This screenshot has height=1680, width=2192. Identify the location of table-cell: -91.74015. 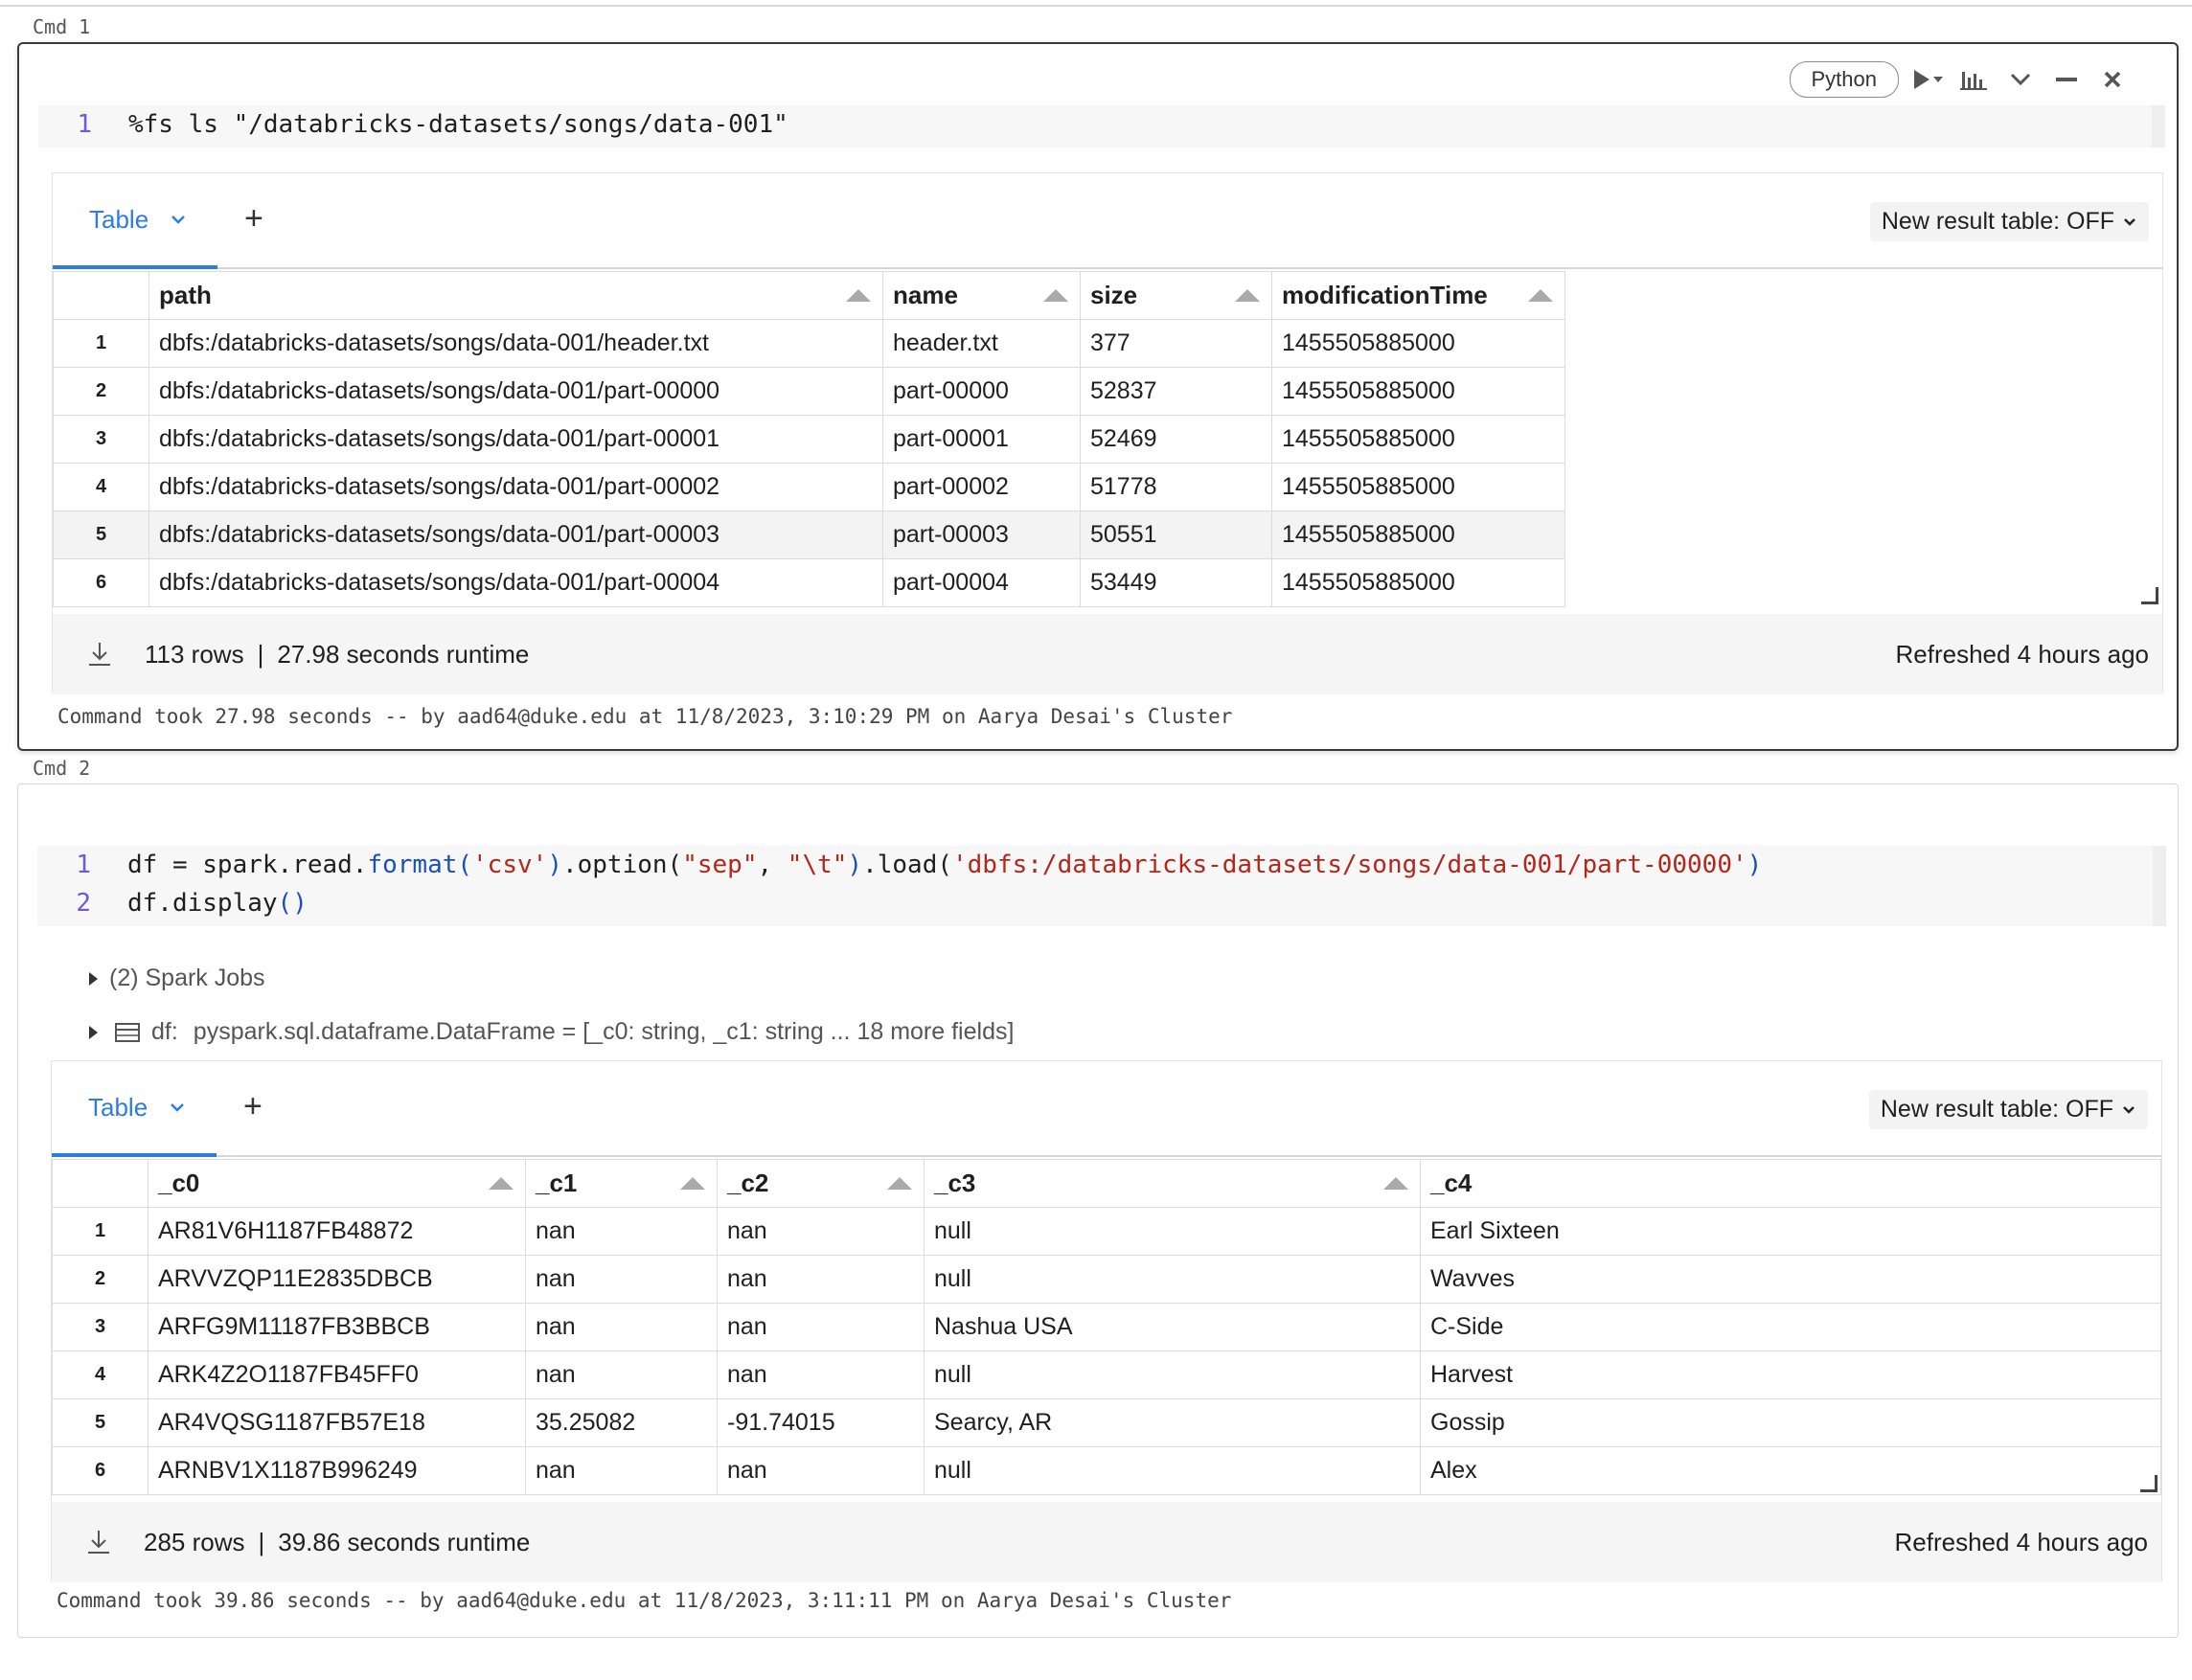
(821, 1423).